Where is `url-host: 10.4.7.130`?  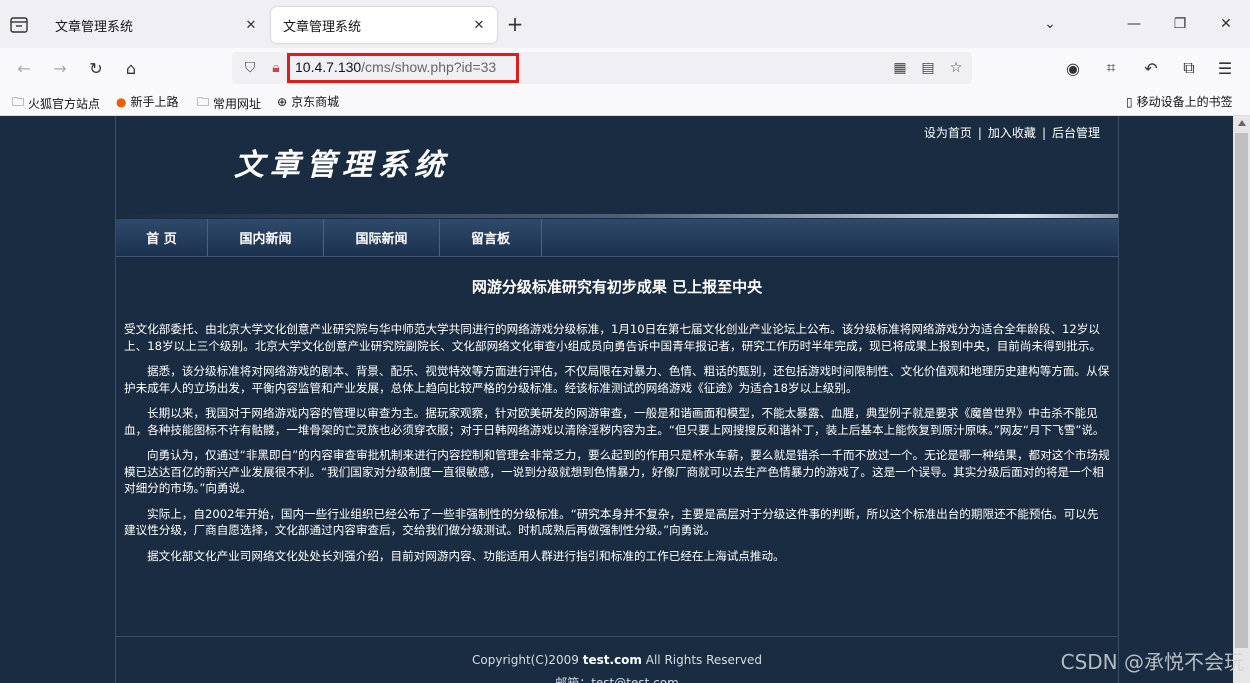 url-host: 10.4.7.130 is located at coordinates (328, 67).